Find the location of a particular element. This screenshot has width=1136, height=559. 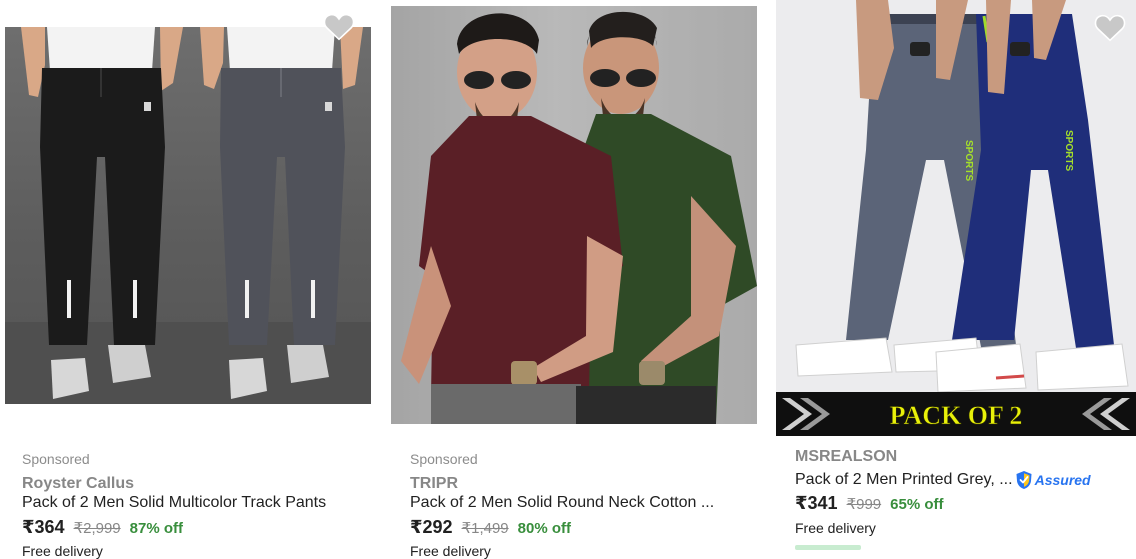

original-price: ₹2,999 is located at coordinates (97, 528).